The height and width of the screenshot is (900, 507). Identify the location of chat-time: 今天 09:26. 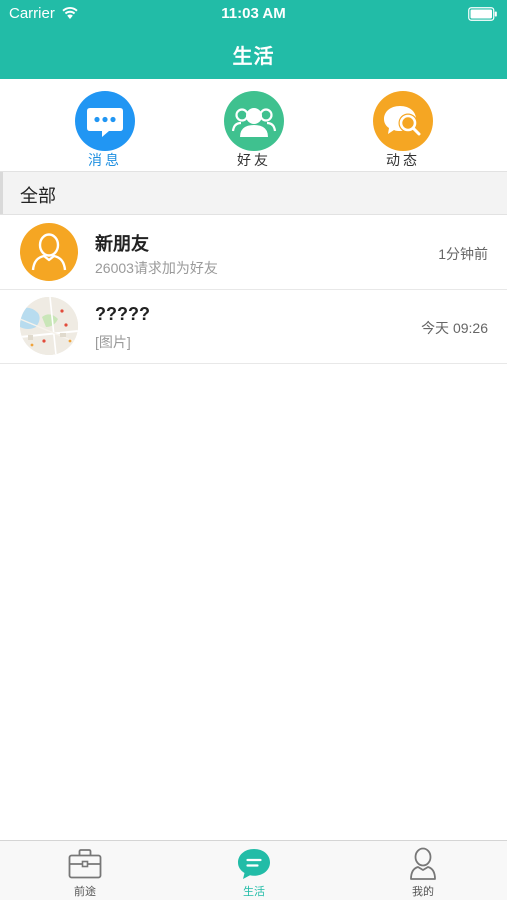
(454, 328).